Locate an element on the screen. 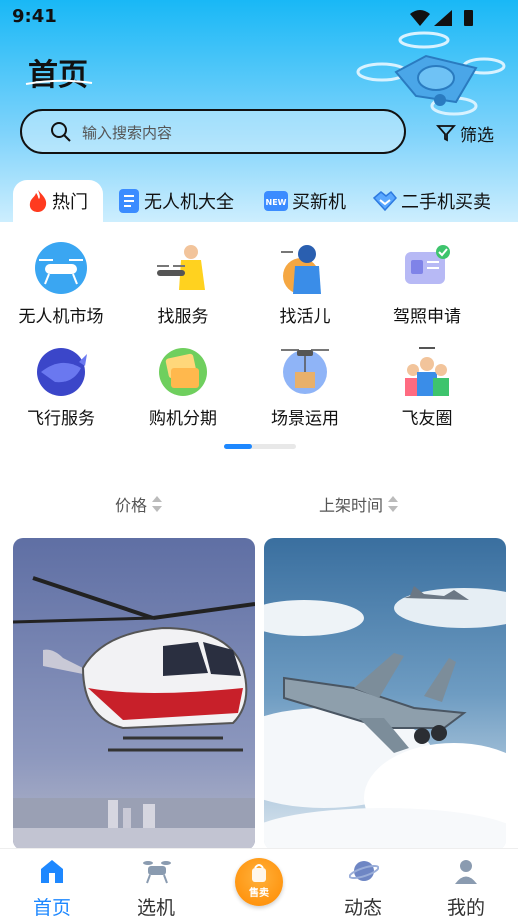 This screenshot has width=518, height=922. nav-profile: 我的 is located at coordinates (466, 885).